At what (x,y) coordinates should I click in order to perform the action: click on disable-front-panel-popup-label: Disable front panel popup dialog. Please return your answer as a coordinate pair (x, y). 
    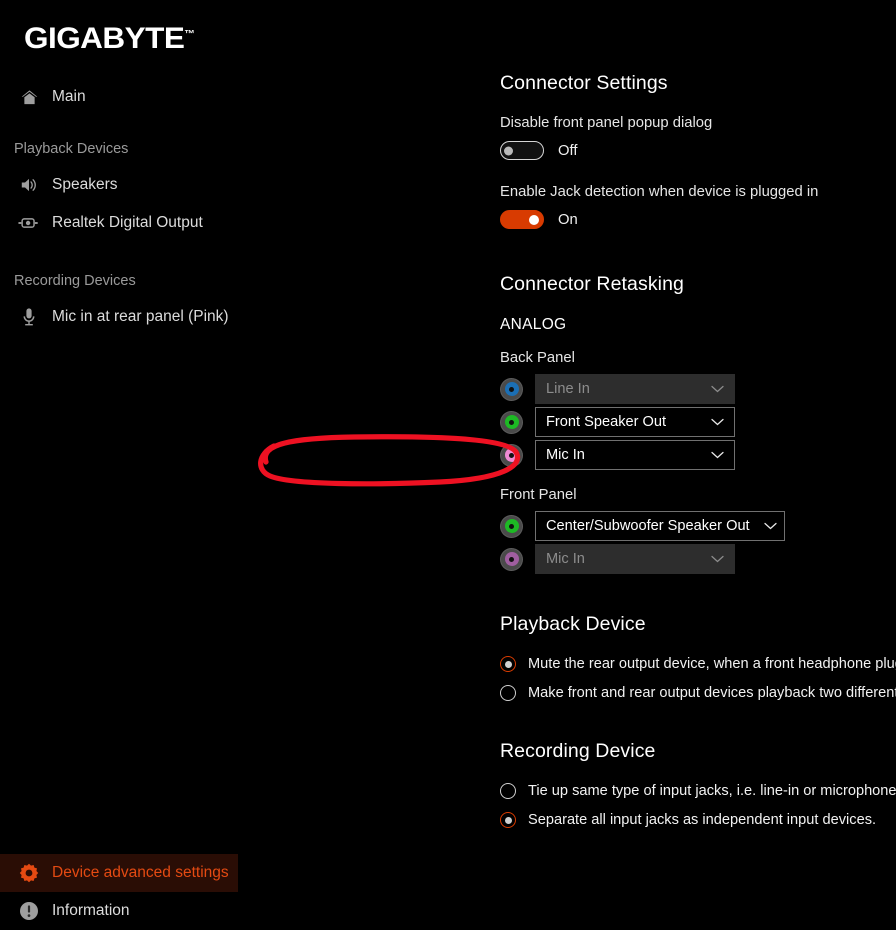
    Looking at the image, I should click on (606, 123).